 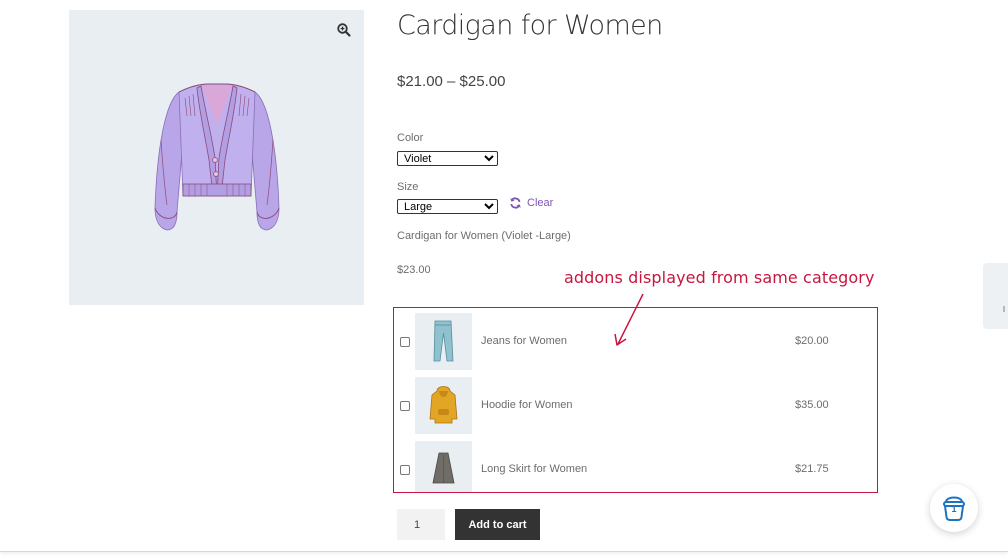 What do you see at coordinates (447, 158) in the screenshot?
I see `color-select: Violet` at bounding box center [447, 158].